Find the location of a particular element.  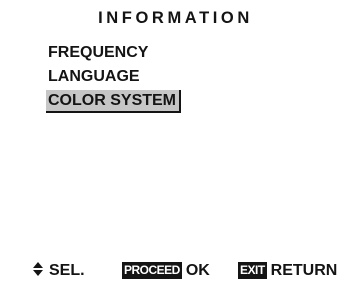

button-guide: SEL. PROCEED OK EXIT RETURN is located at coordinates (175, 271).